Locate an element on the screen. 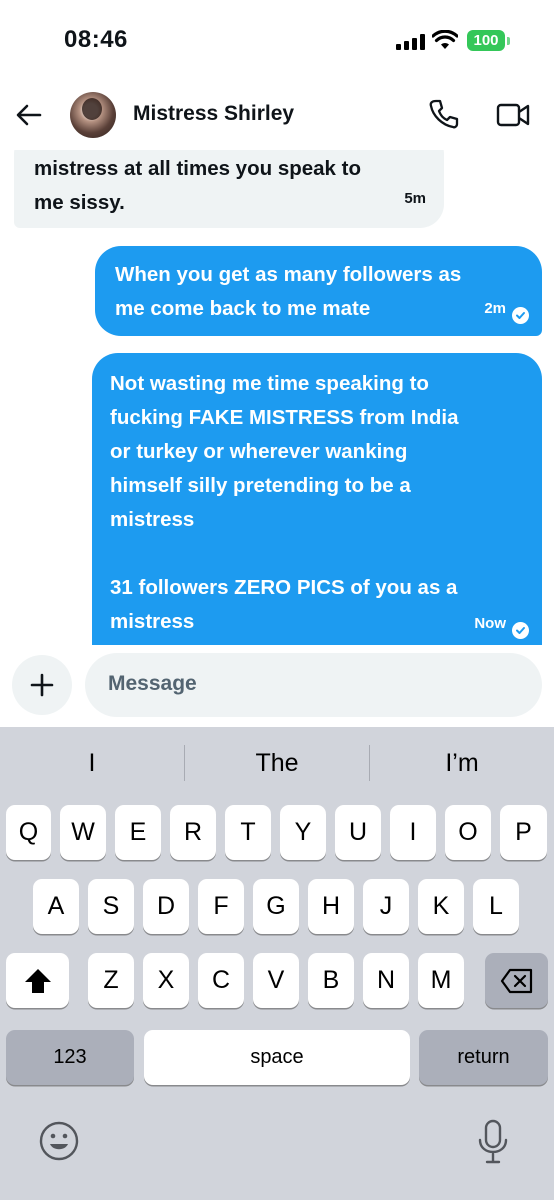 The image size is (554, 1200). arrow-left-icon is located at coordinates (29, 115).